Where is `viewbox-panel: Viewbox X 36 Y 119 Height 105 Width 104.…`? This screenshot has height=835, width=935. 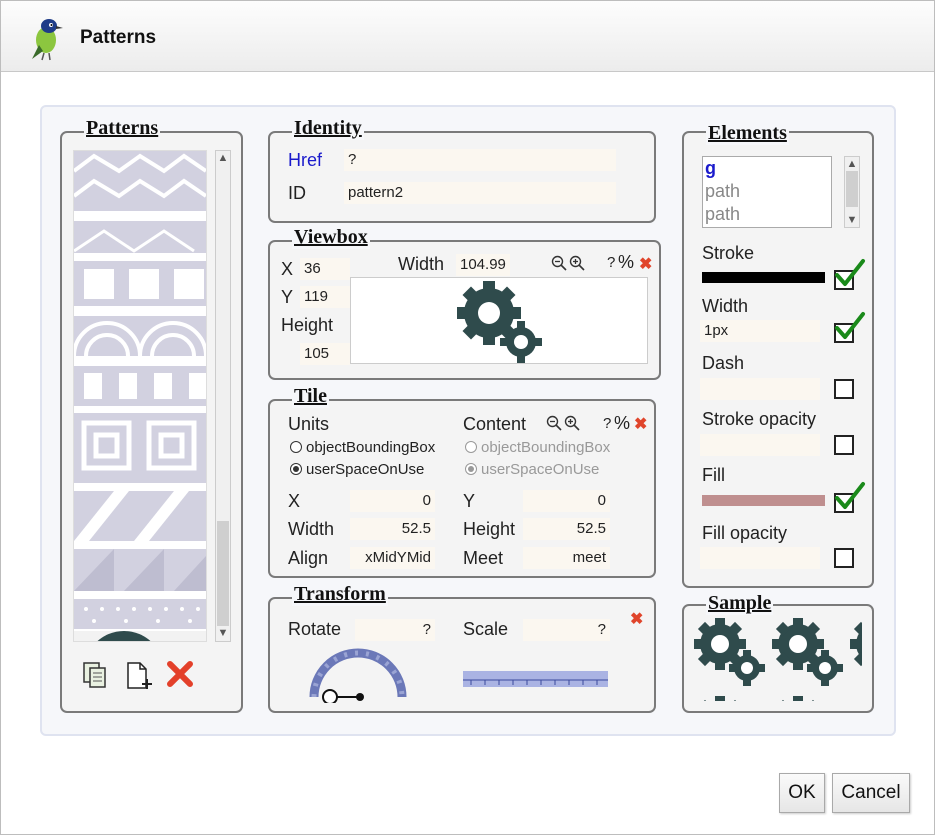
viewbox-panel: Viewbox X 36 Y 119 Height 105 Width 104.… is located at coordinates (464, 303).